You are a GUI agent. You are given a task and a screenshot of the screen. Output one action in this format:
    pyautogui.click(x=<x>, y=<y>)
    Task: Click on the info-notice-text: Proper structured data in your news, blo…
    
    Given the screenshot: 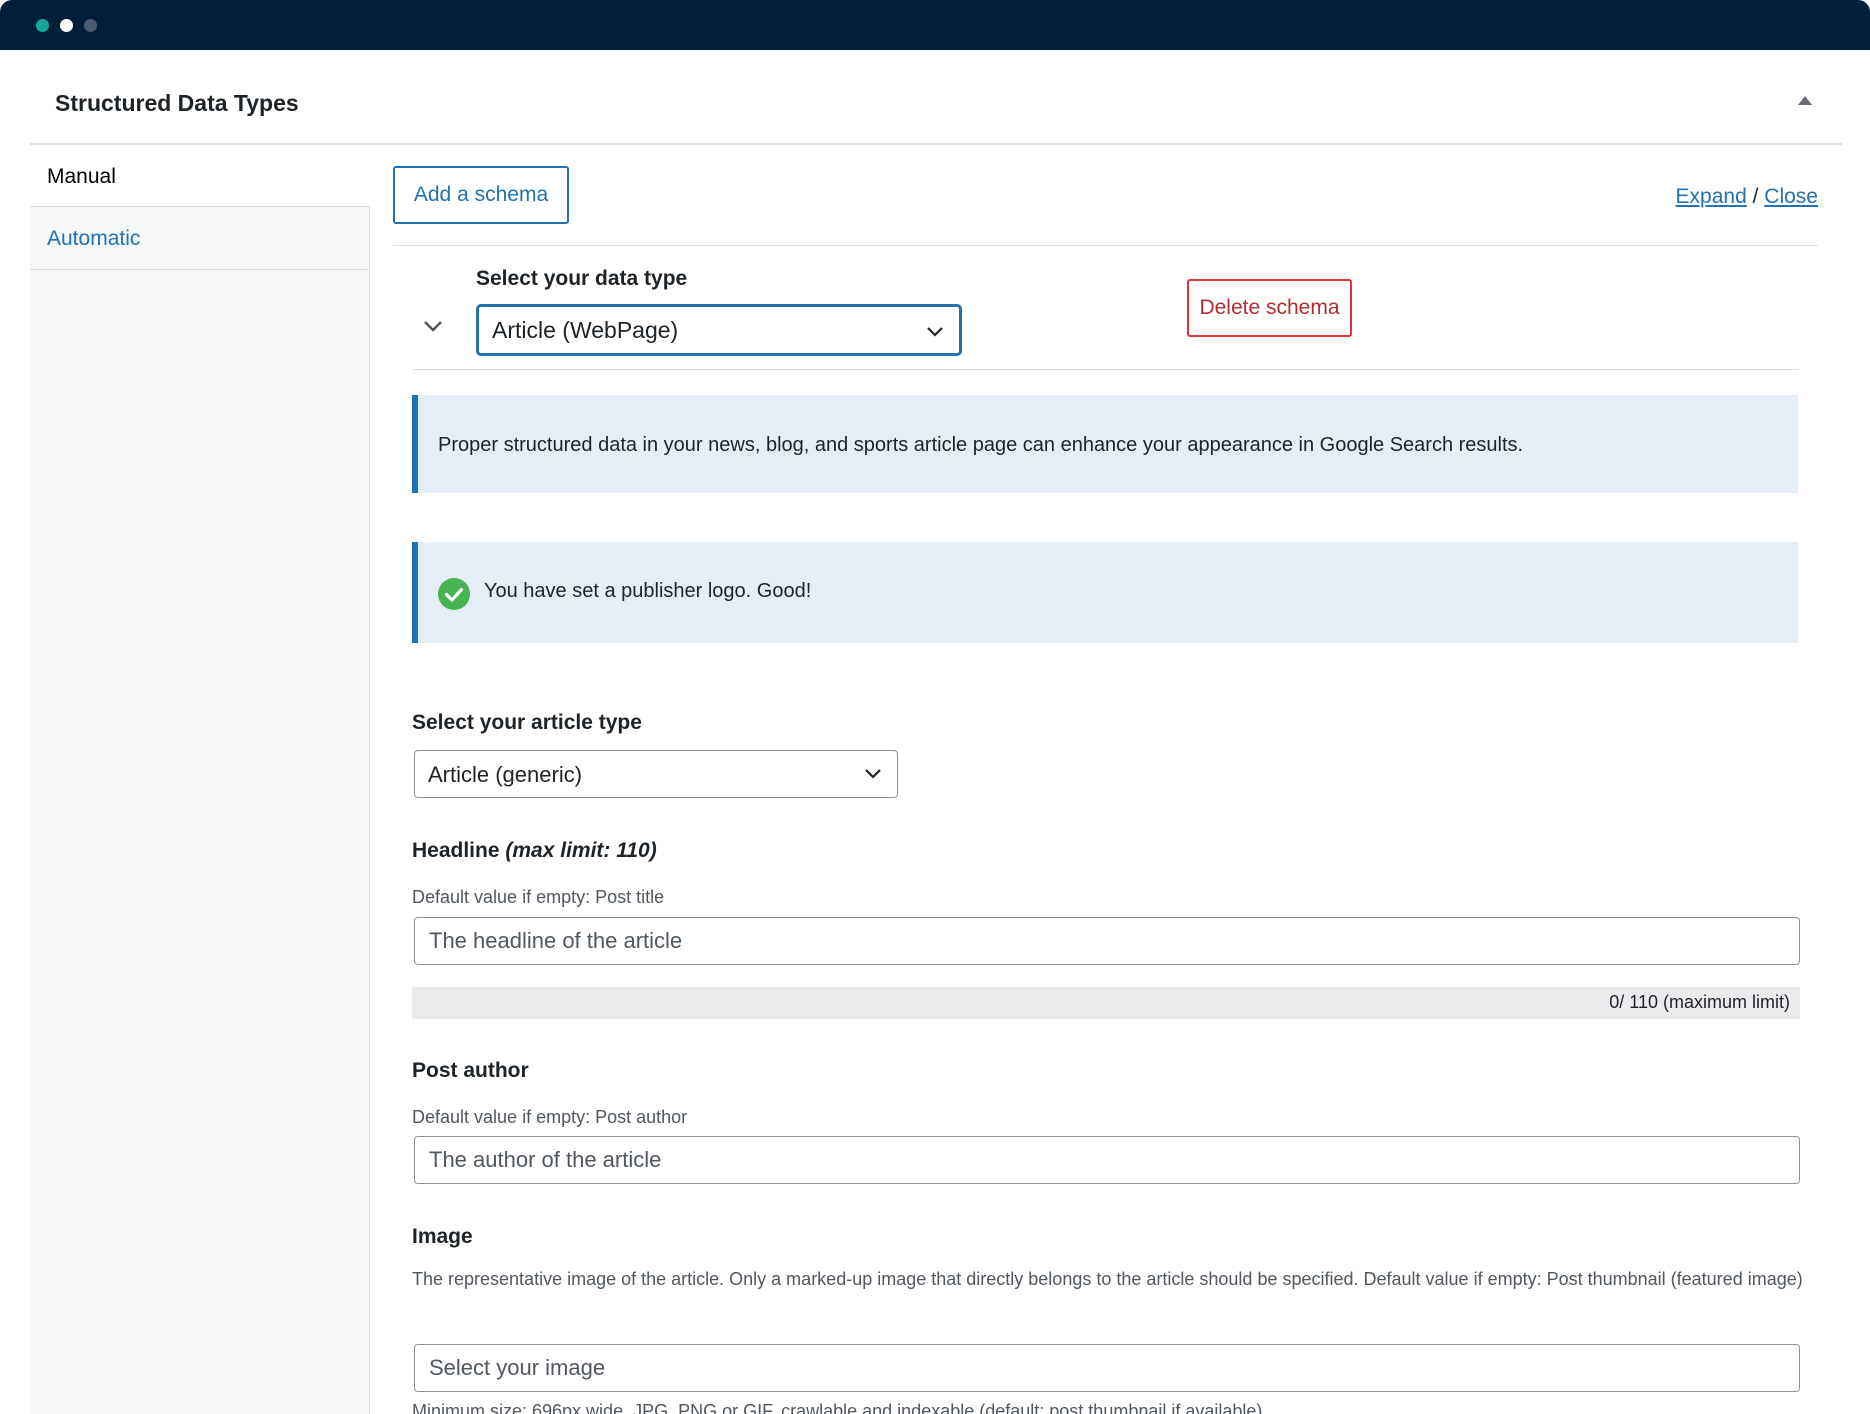 What is the action you would take?
    pyautogui.click(x=981, y=445)
    